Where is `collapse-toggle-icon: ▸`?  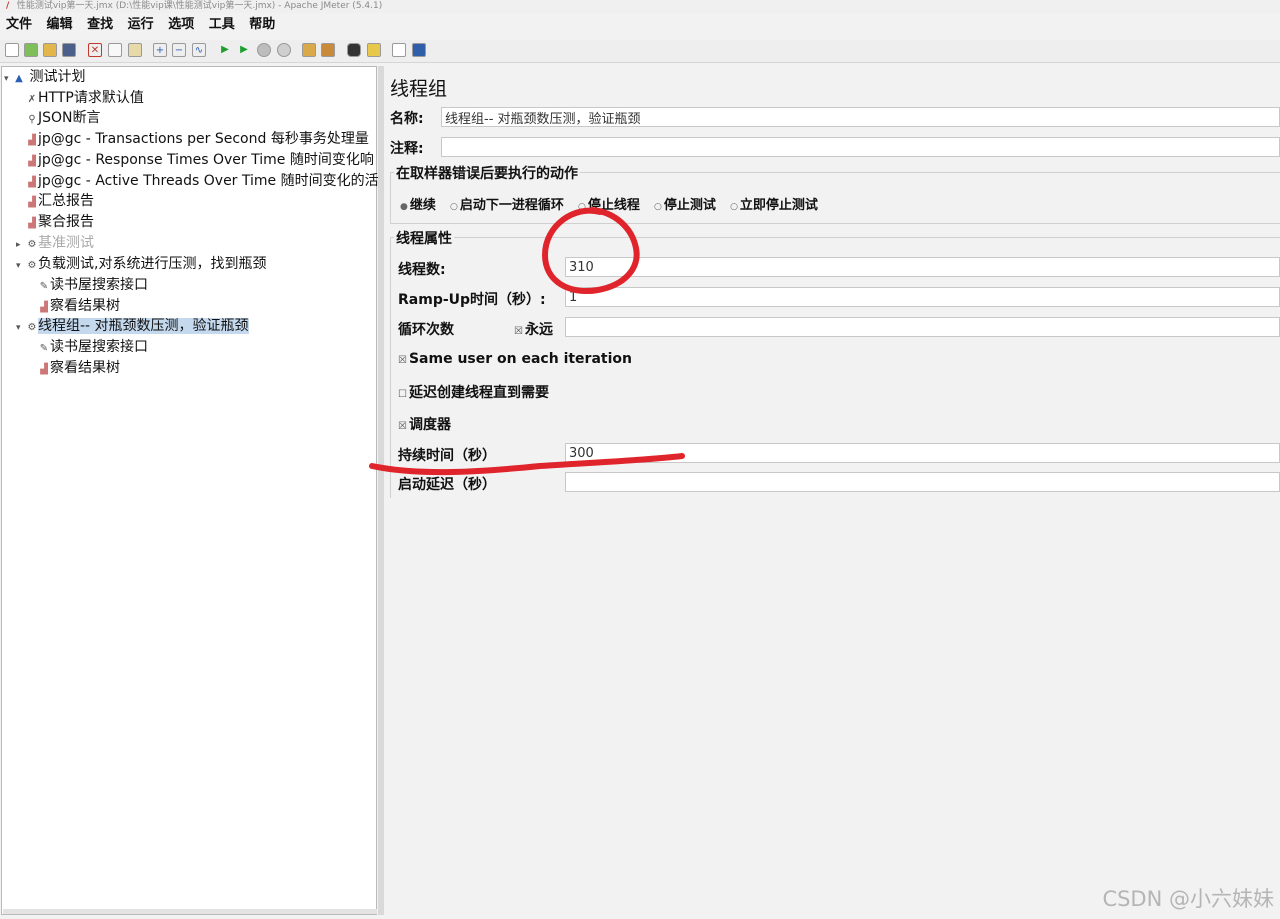
collapse-toggle-icon: ▸ is located at coordinates (18, 245).